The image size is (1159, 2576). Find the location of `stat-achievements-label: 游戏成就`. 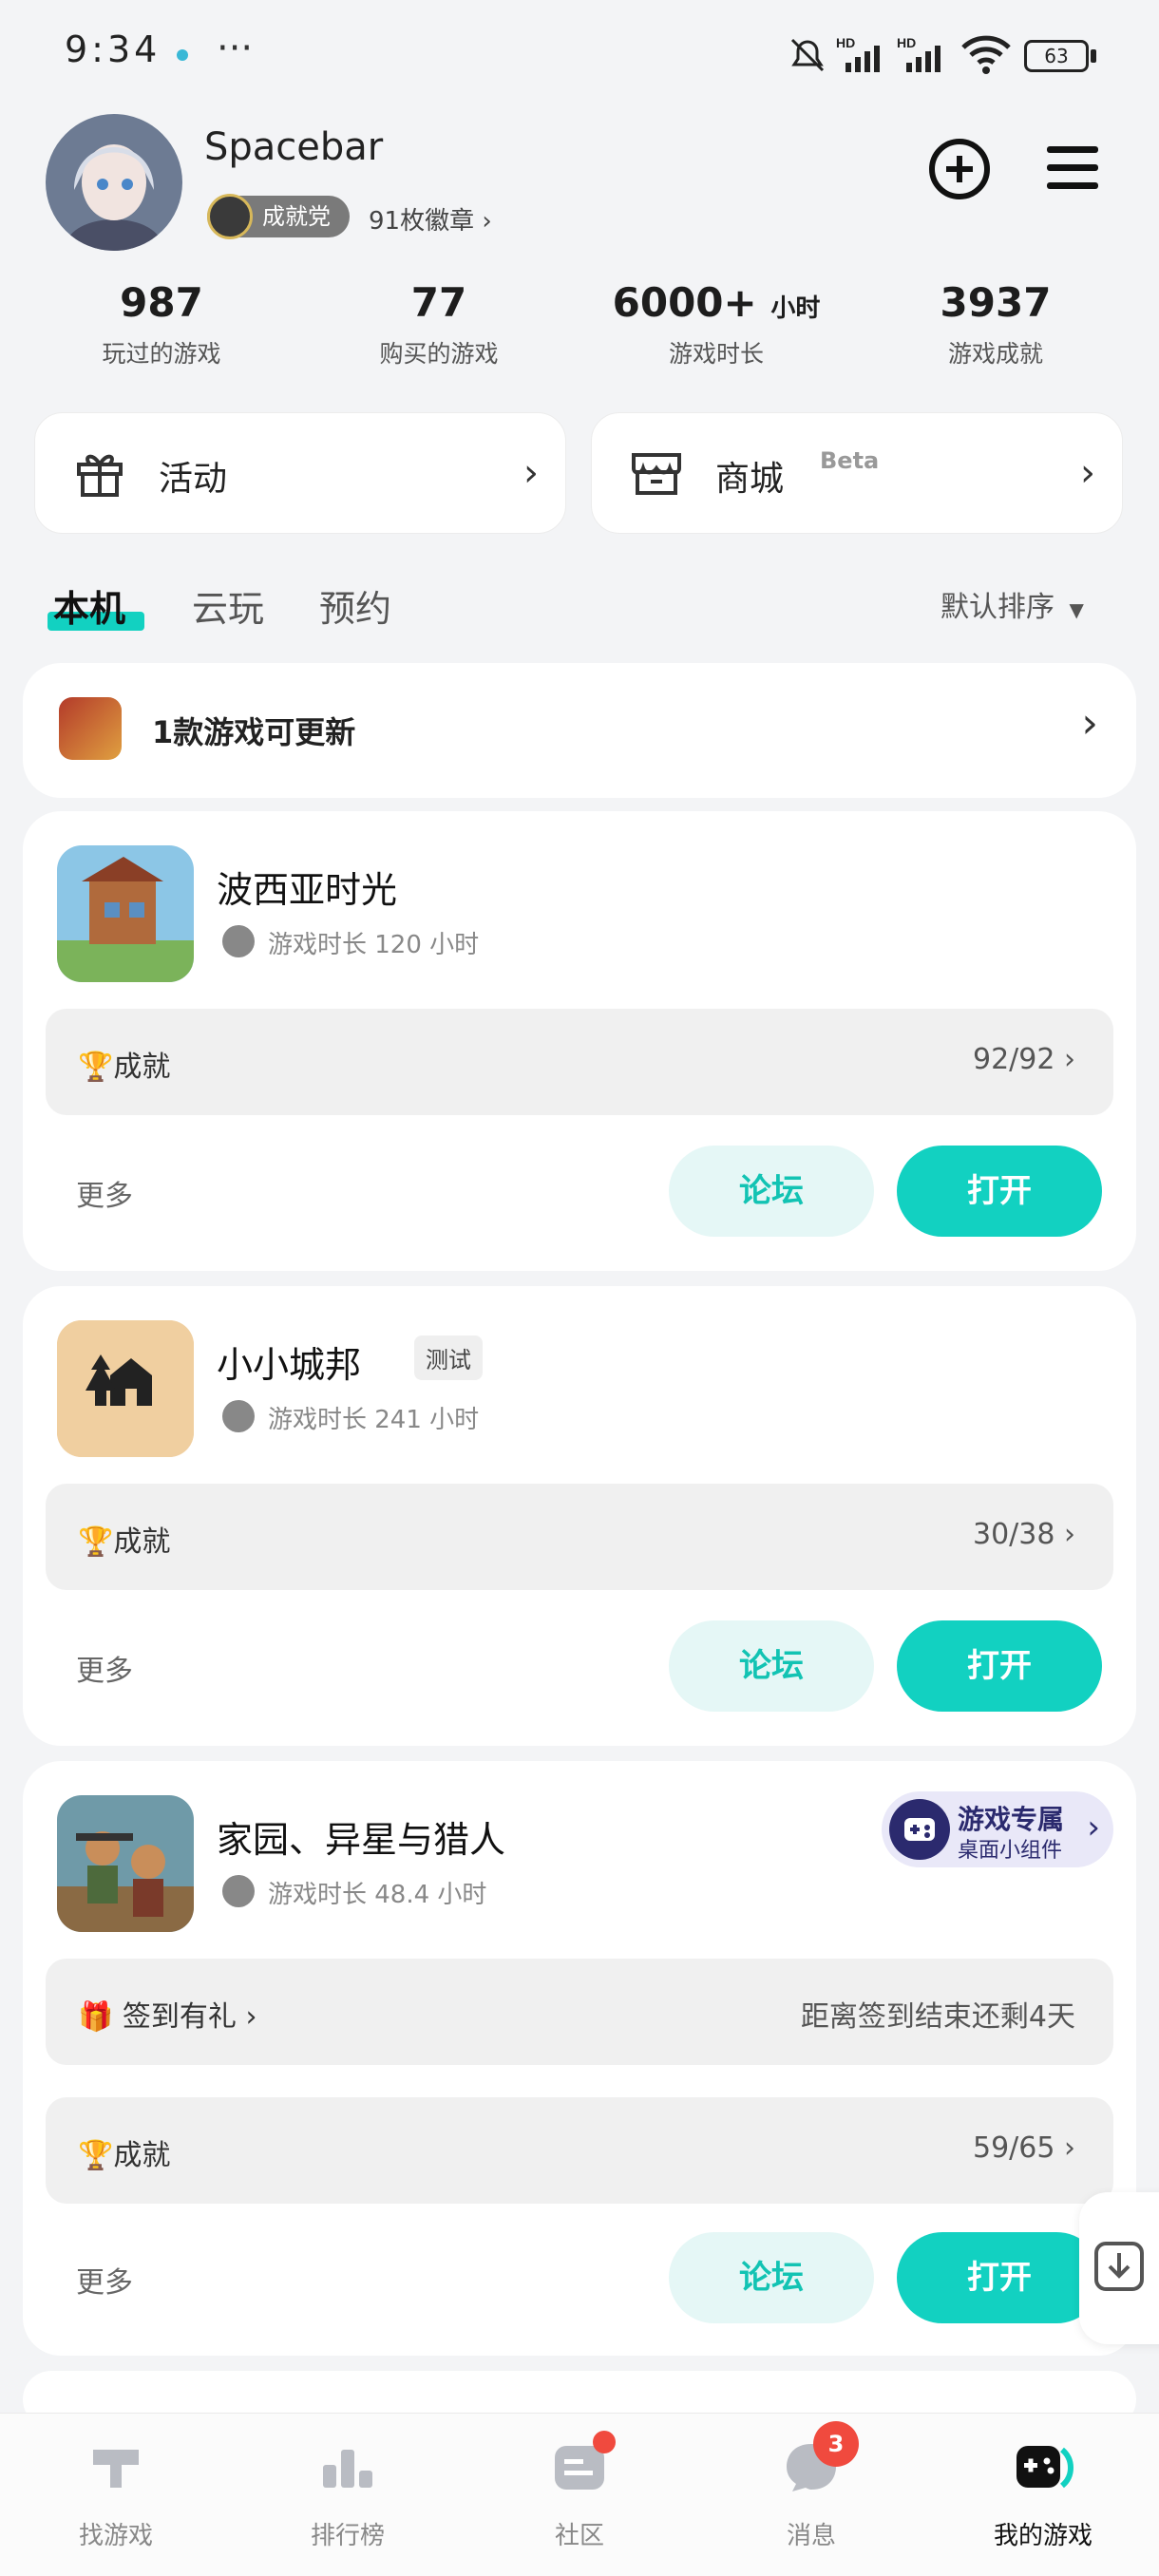

stat-achievements-label: 游戏成就 is located at coordinates (995, 354).